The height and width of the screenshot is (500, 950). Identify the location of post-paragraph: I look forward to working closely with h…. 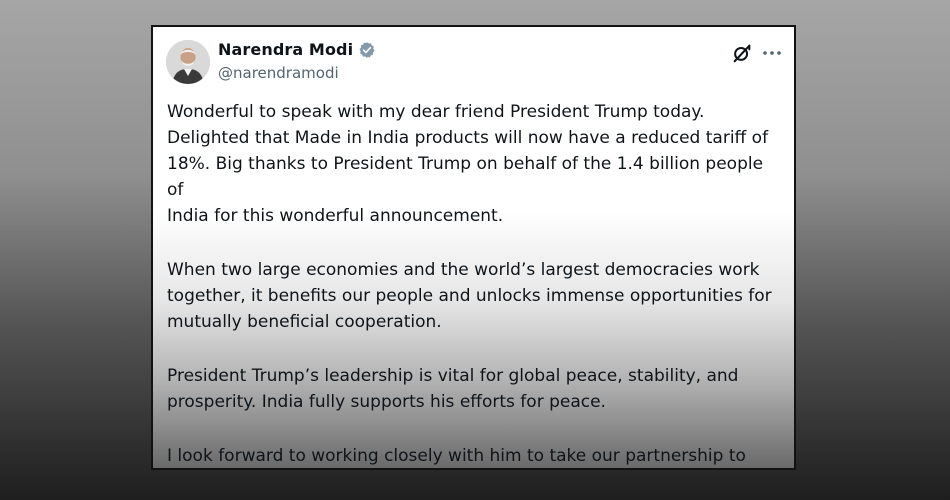
(456, 456).